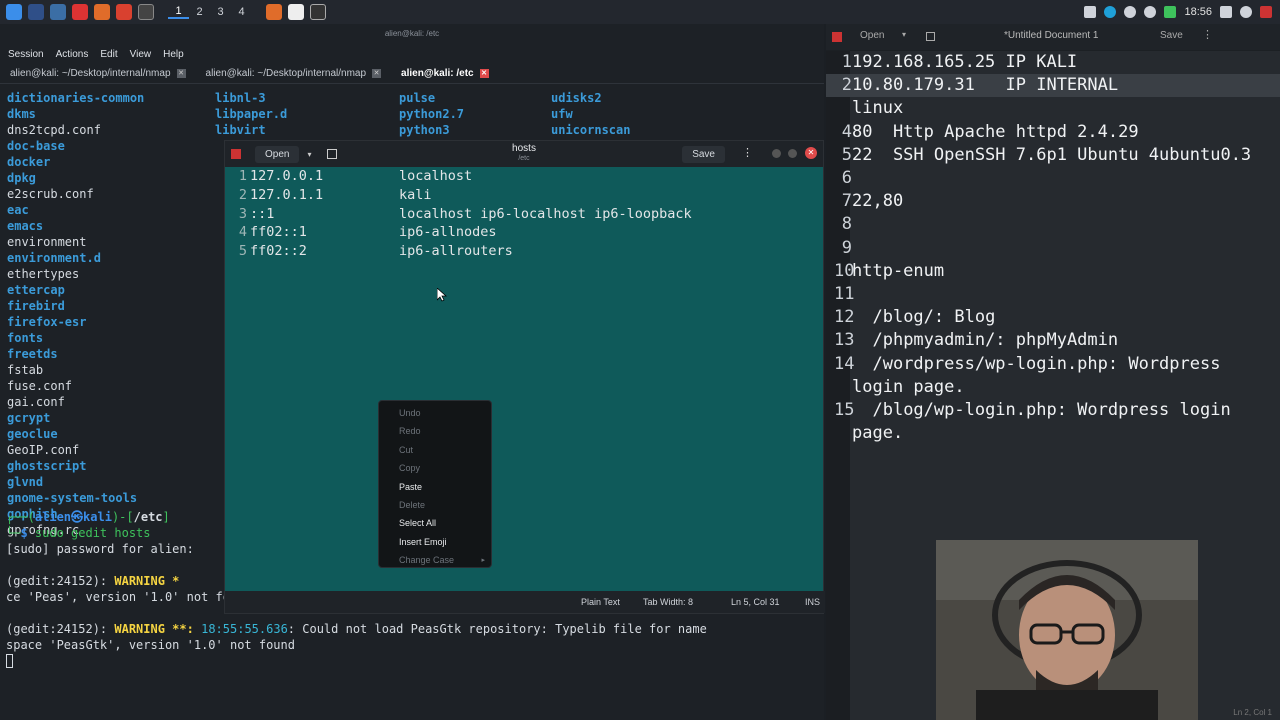 Image resolution: width=1280 pixels, height=720 pixels. Describe the element at coordinates (173, 54) in the screenshot. I see `menu-help: Help` at that location.